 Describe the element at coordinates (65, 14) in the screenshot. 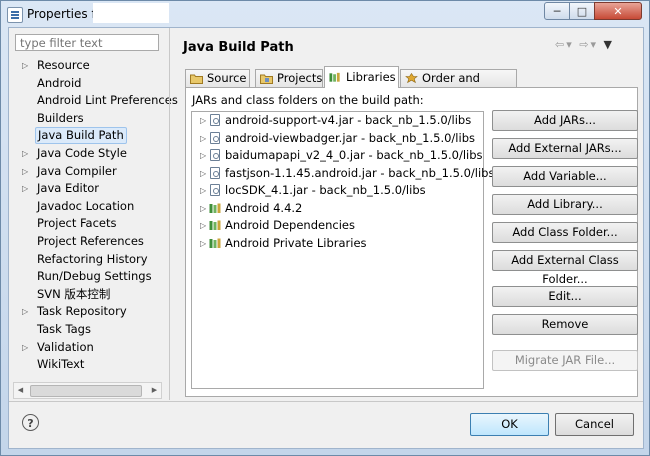

I see `window-title: Properties fo` at that location.